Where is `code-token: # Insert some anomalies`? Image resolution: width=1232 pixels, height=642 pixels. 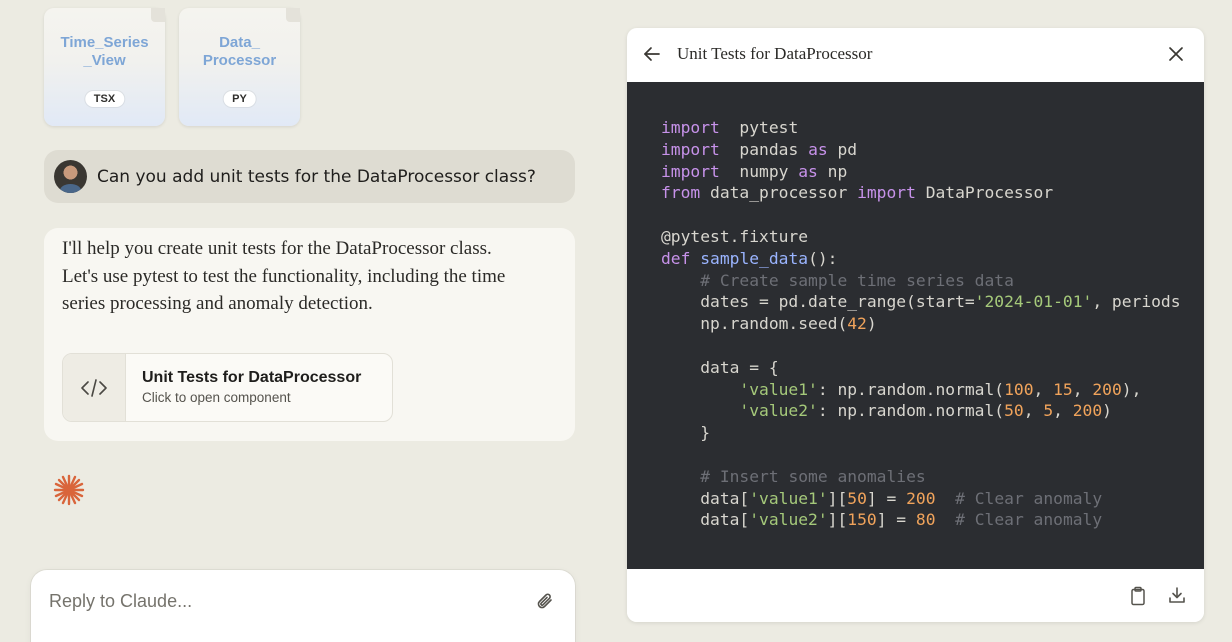
code-token: # Insert some anomalies is located at coordinates (813, 476).